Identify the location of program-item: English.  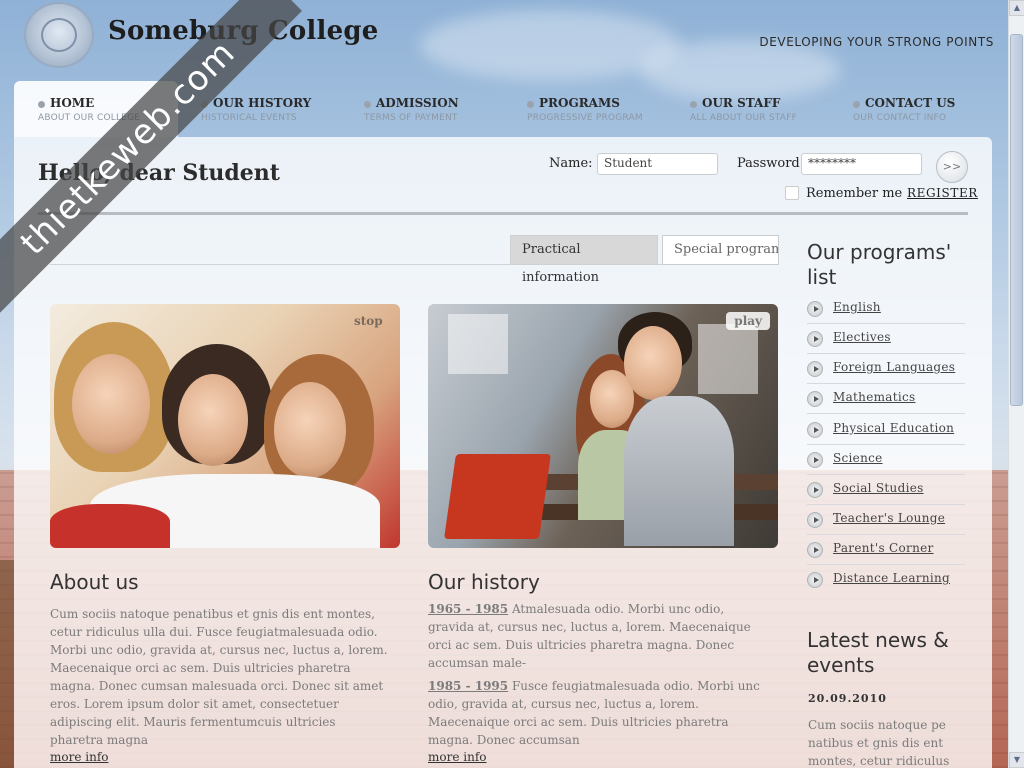
(886, 309).